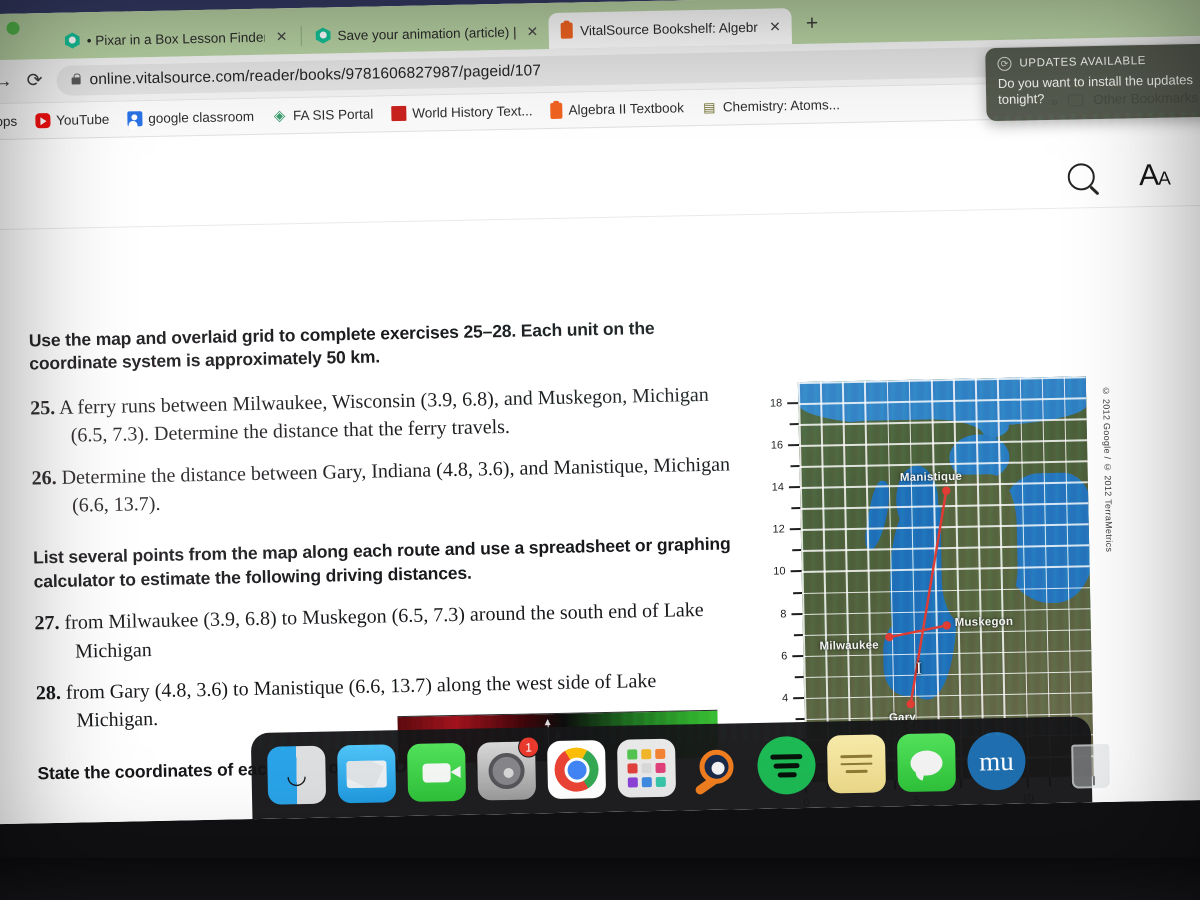  I want to click on y-tick-label: 14, so click(778, 487).